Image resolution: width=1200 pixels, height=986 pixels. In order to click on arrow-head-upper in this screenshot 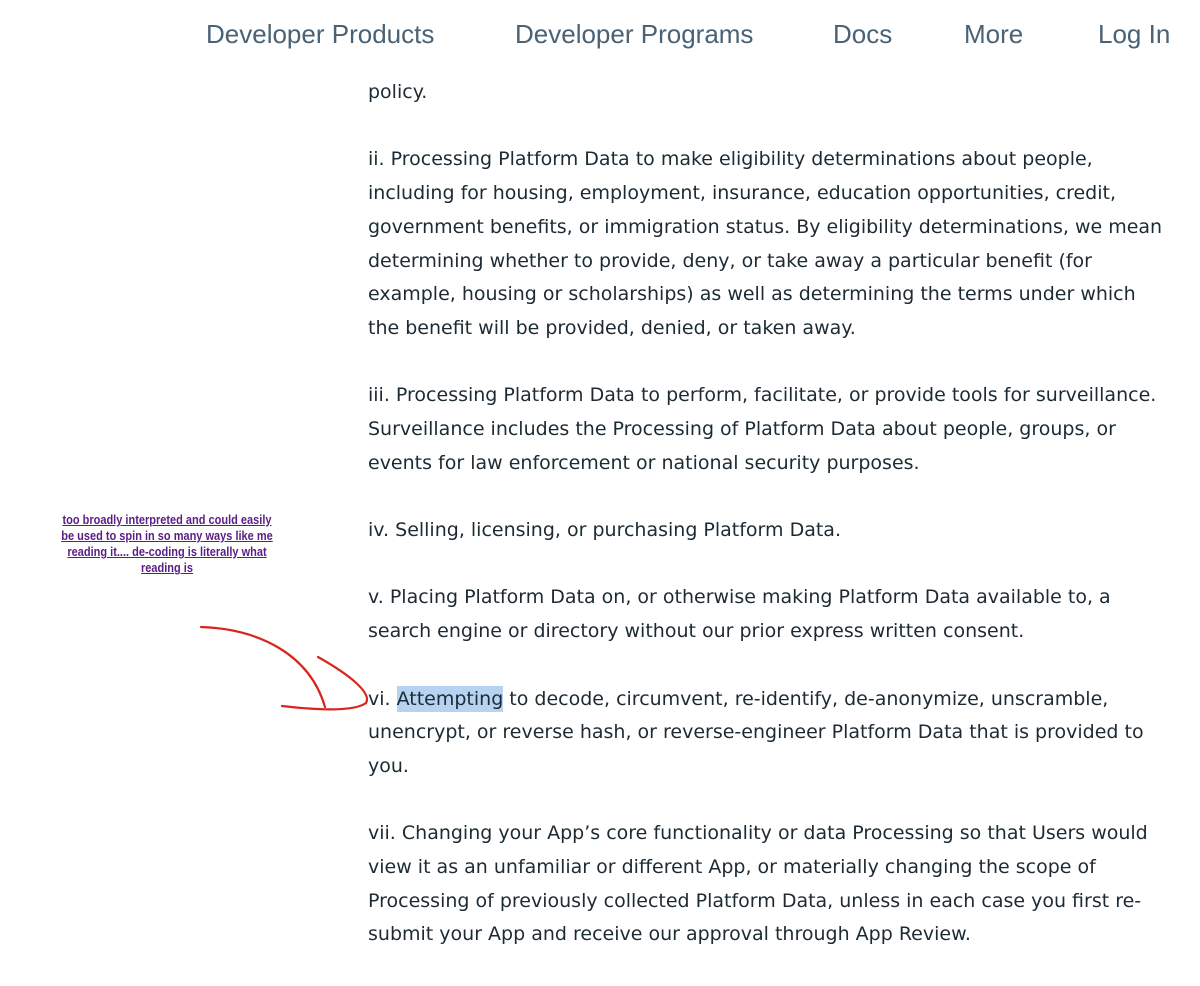, I will do `click(342, 680)`.